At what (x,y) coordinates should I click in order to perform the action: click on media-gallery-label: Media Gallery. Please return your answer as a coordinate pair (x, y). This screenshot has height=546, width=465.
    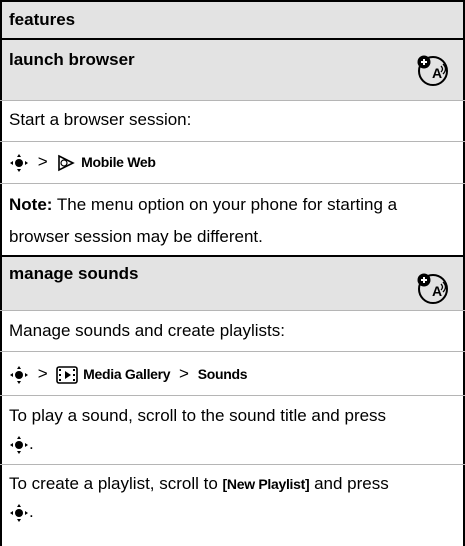
    Looking at the image, I should click on (127, 374).